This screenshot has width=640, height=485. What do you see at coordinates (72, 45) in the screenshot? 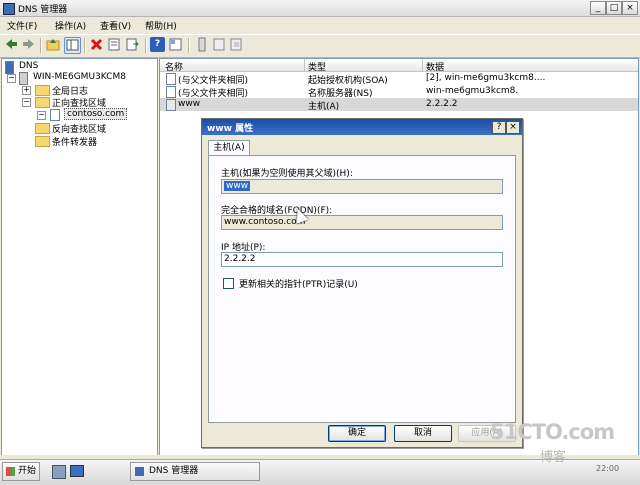
I see `show-tree-icon` at bounding box center [72, 45].